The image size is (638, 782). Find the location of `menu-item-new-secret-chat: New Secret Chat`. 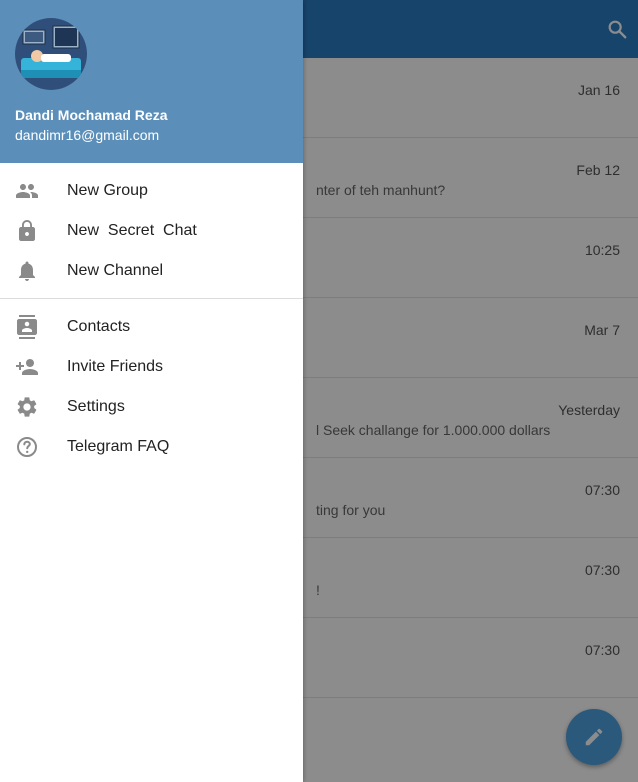

menu-item-new-secret-chat: New Secret Chat is located at coordinates (151, 231).